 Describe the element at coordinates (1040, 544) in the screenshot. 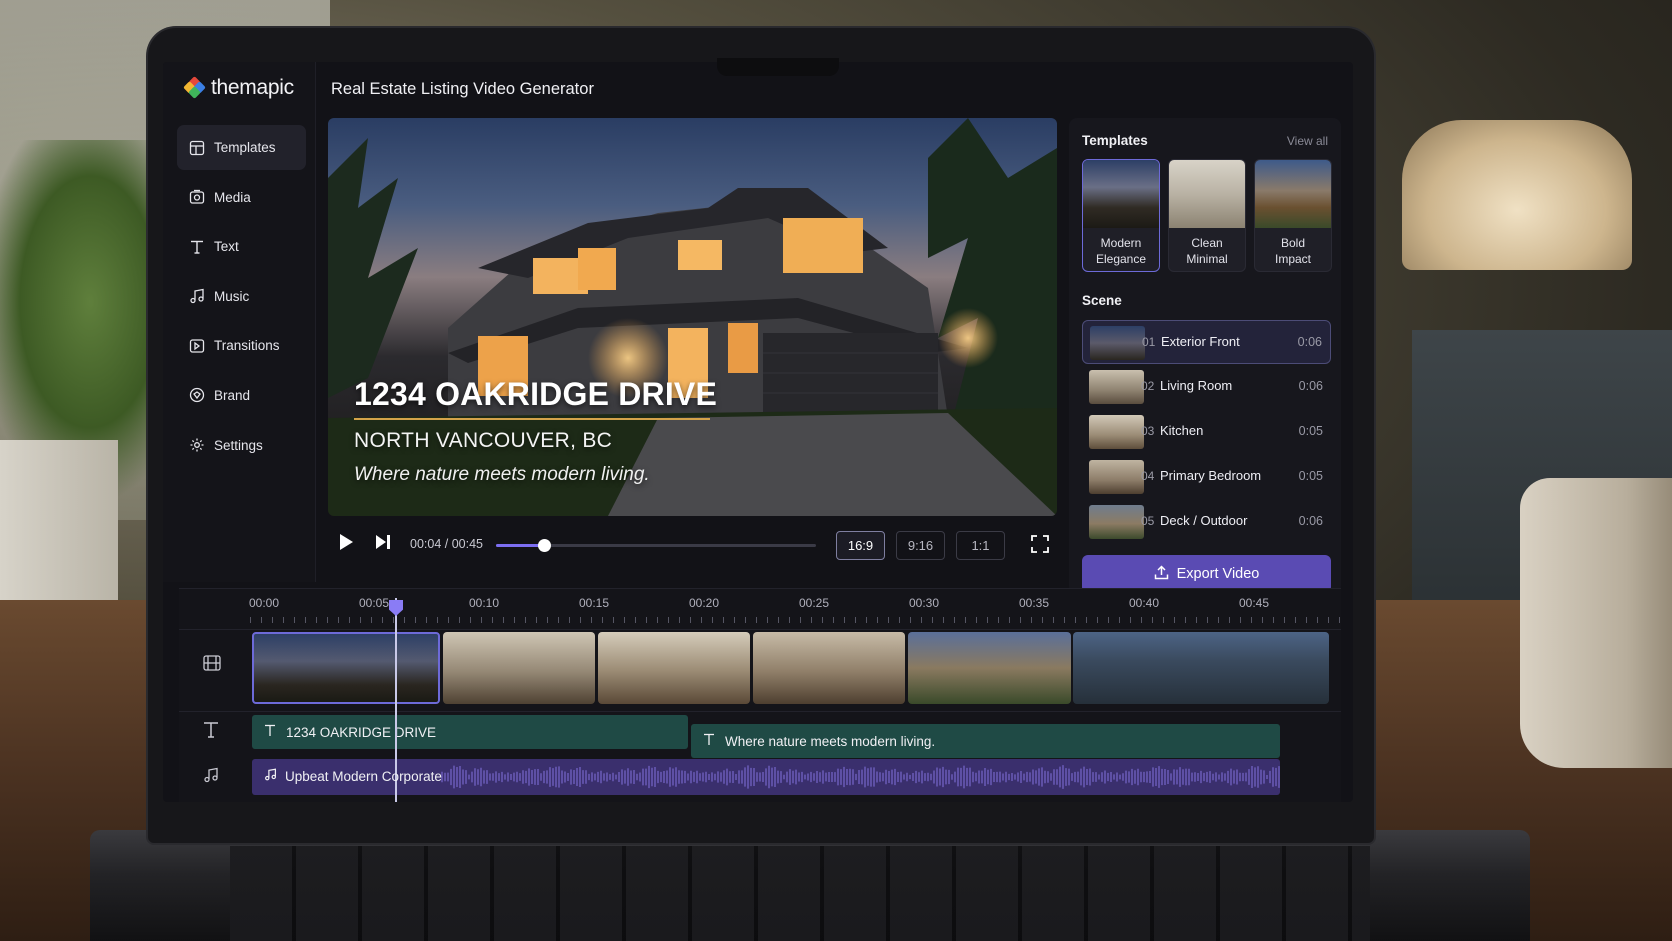

I see `fullscreen-icon` at that location.